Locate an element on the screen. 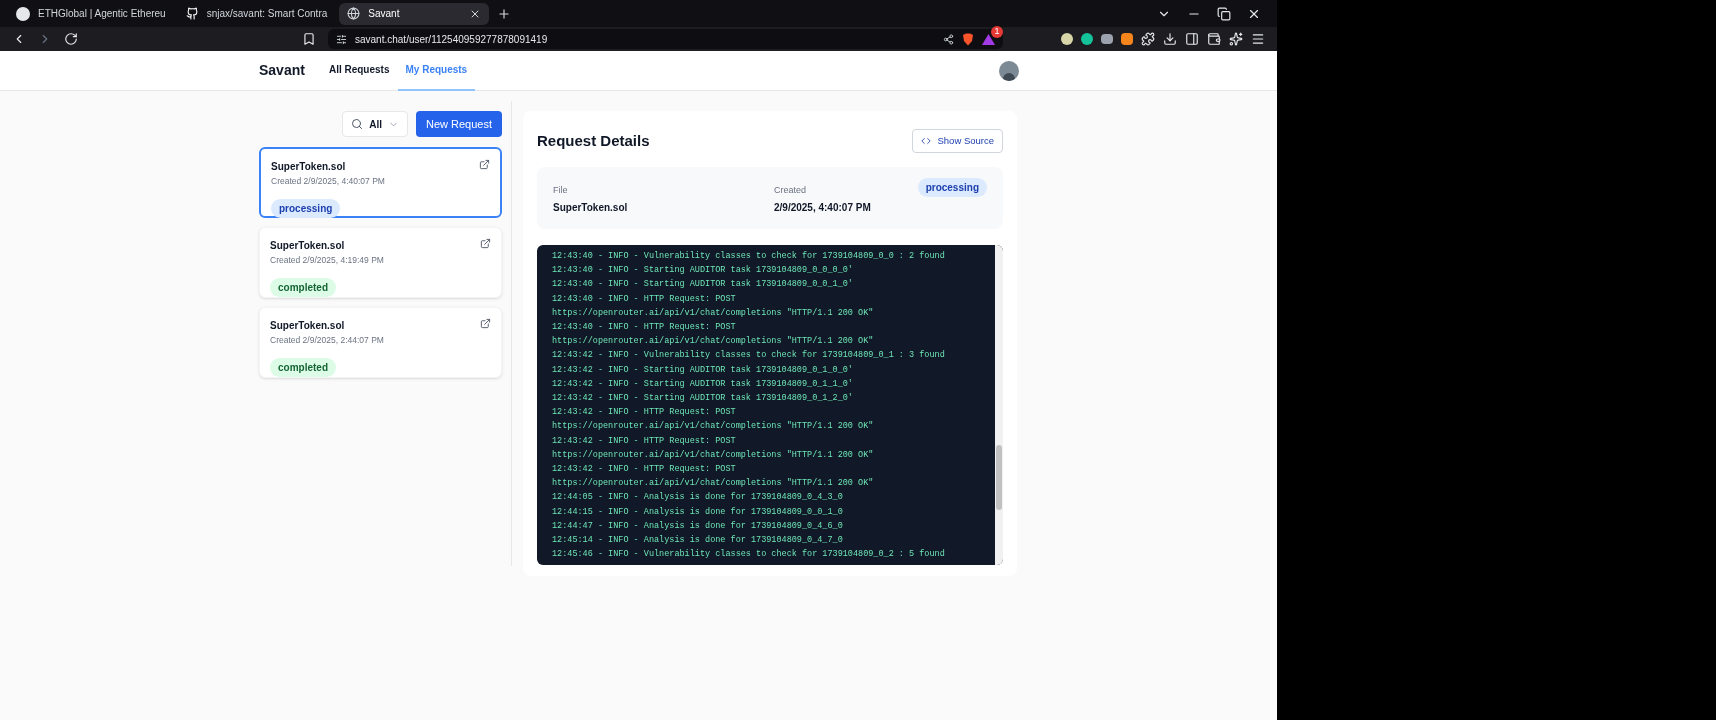 This screenshot has height=720, width=1716. site-settings-icon is located at coordinates (341, 39).